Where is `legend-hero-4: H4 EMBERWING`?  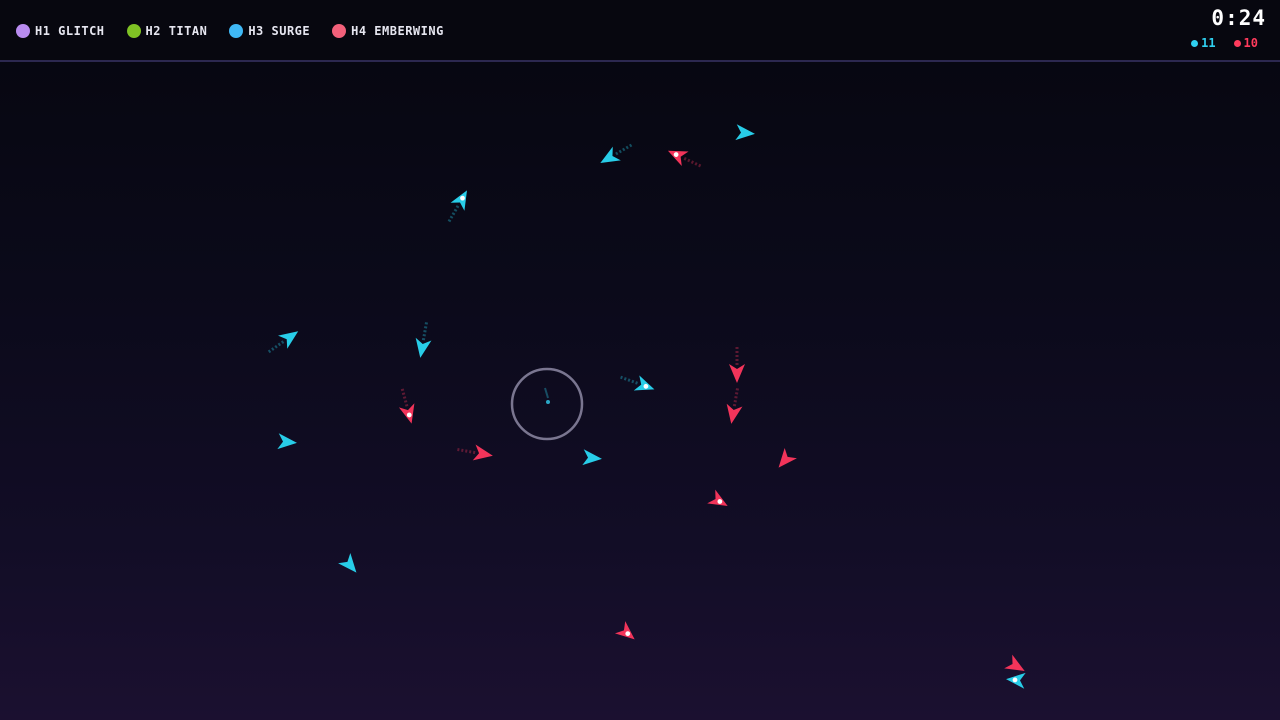 legend-hero-4: H4 EMBERWING is located at coordinates (388, 31).